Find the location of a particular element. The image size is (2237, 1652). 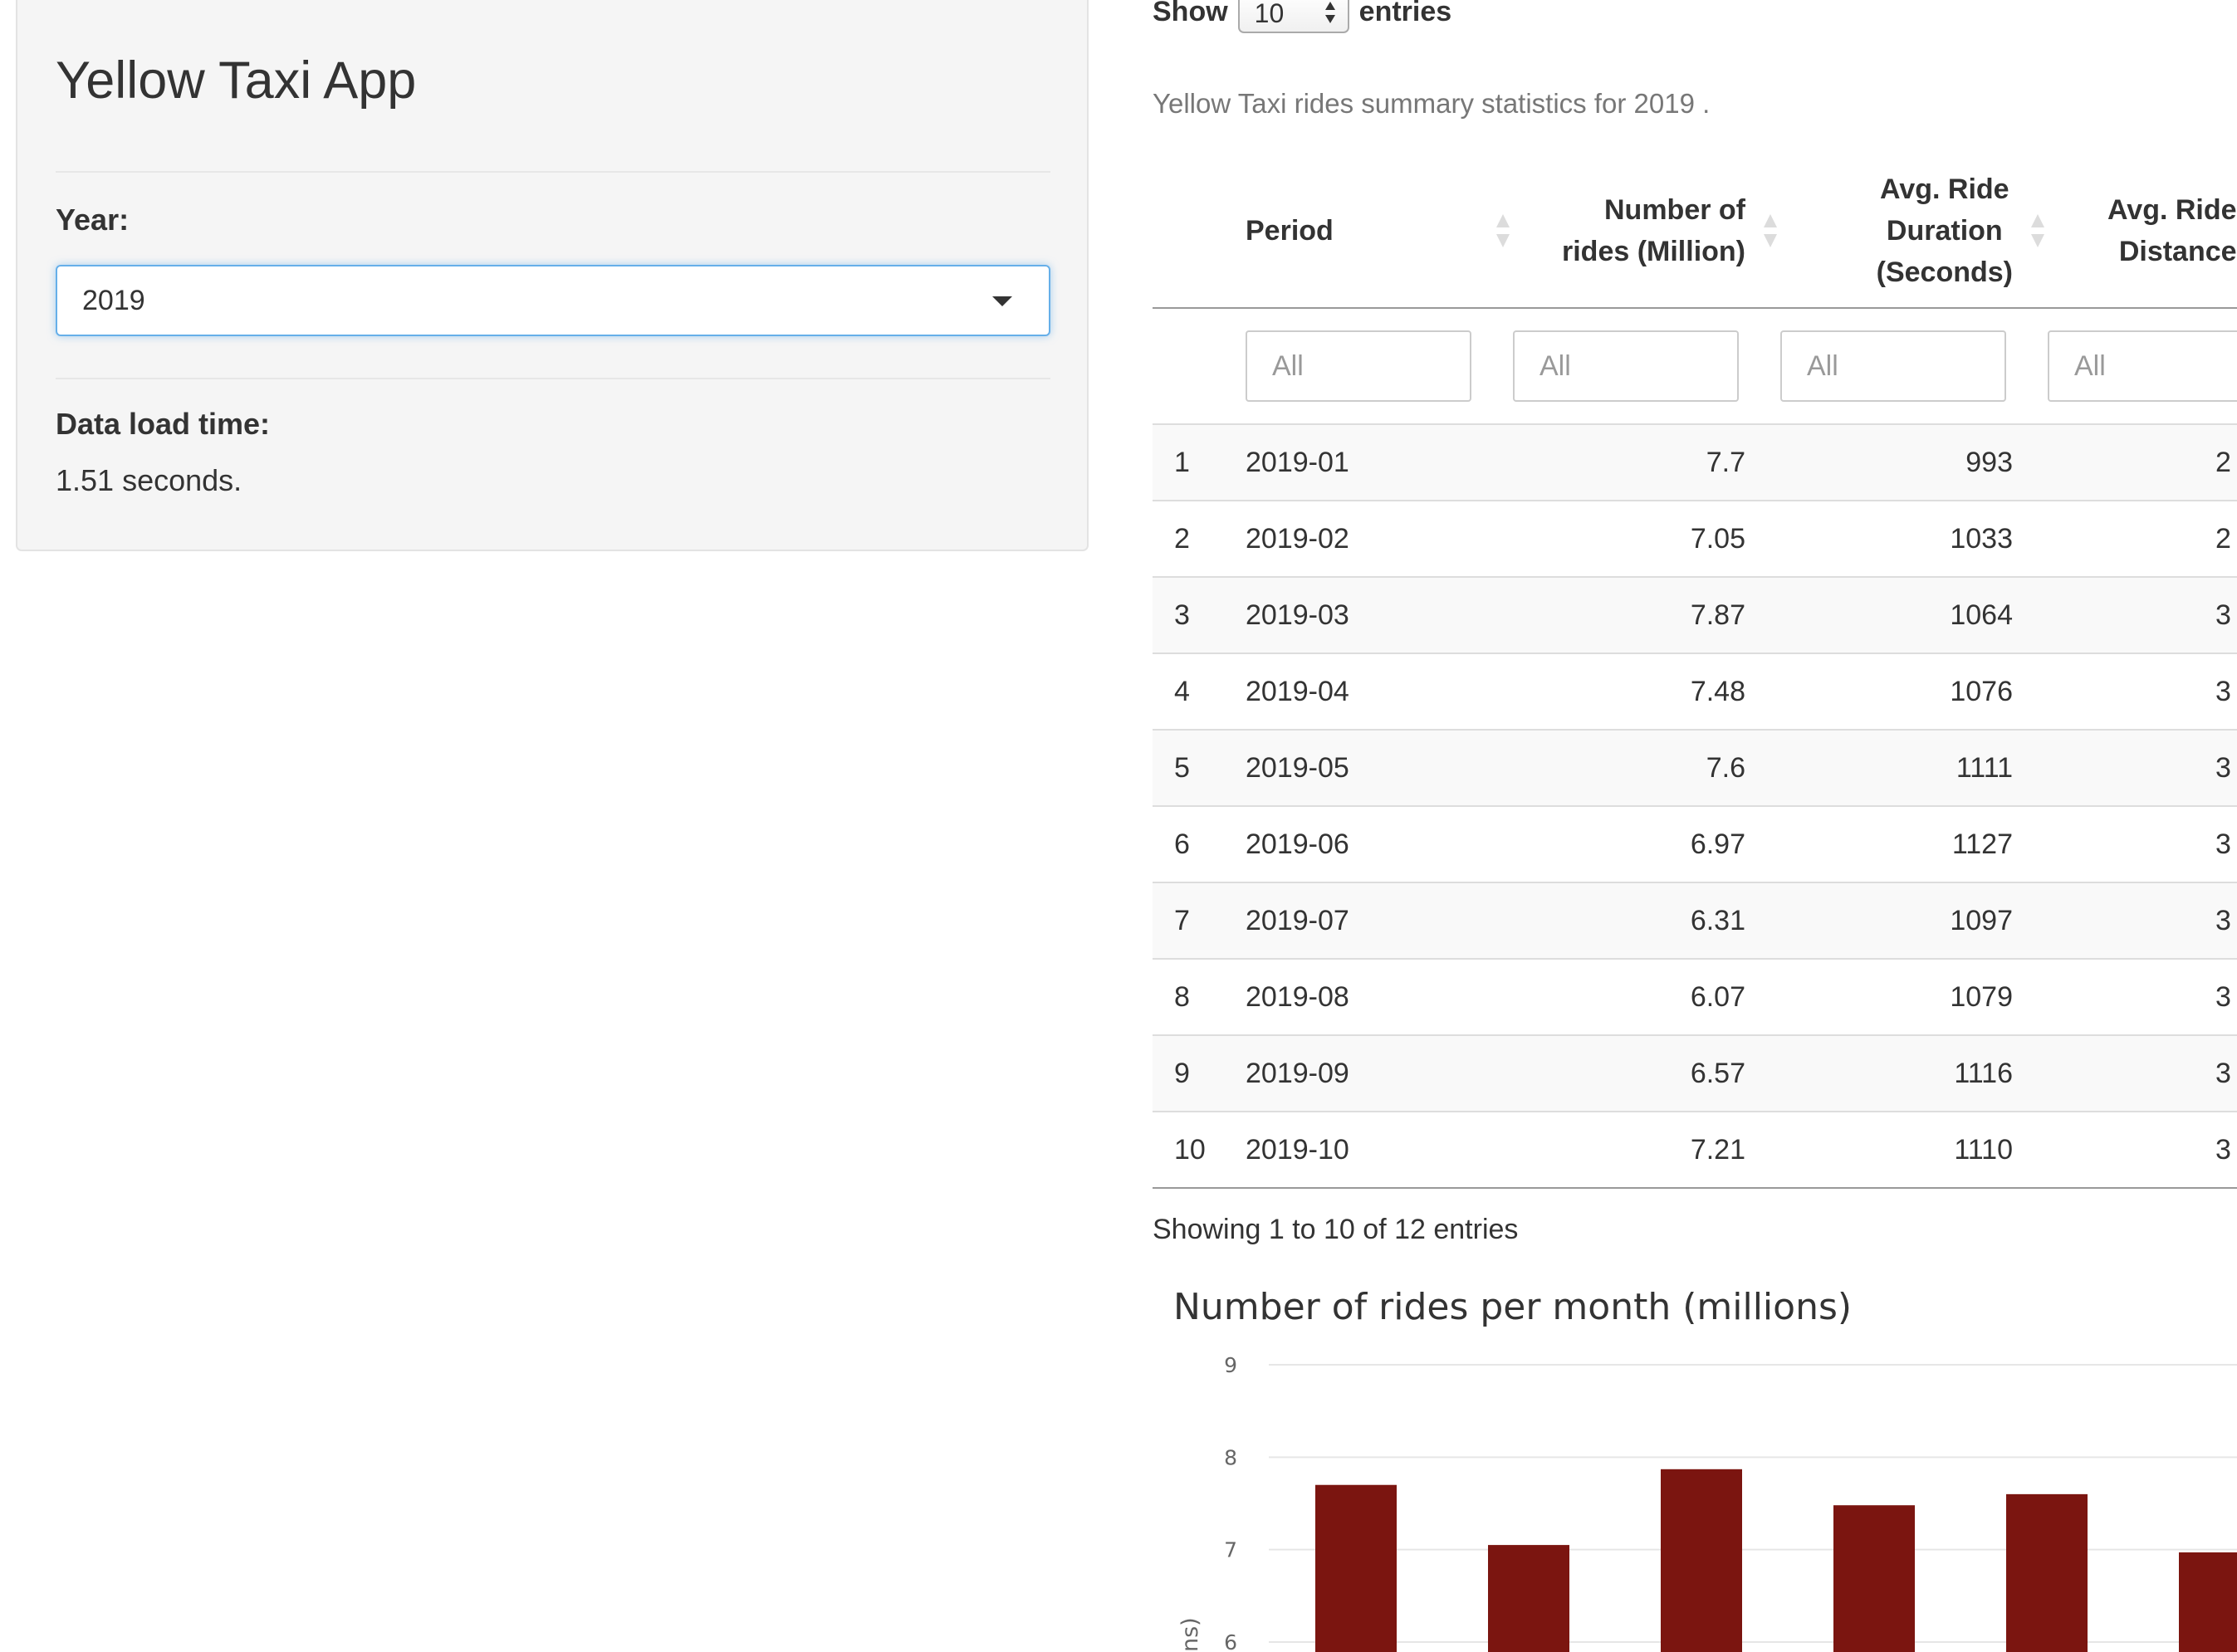

cell-duration: 1111 is located at coordinates (1914, 768).